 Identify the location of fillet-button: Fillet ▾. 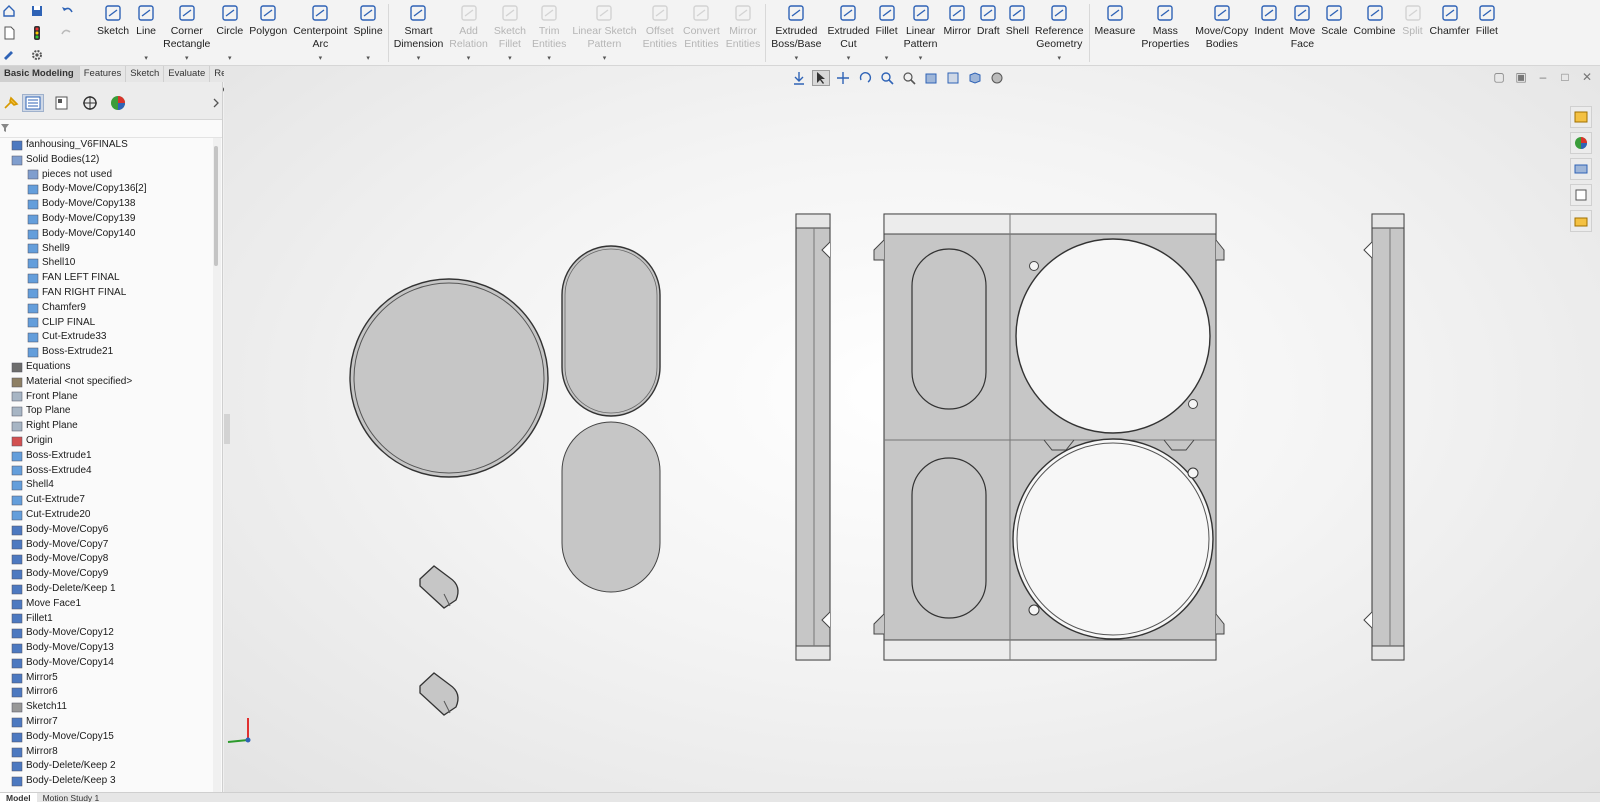
(886, 33).